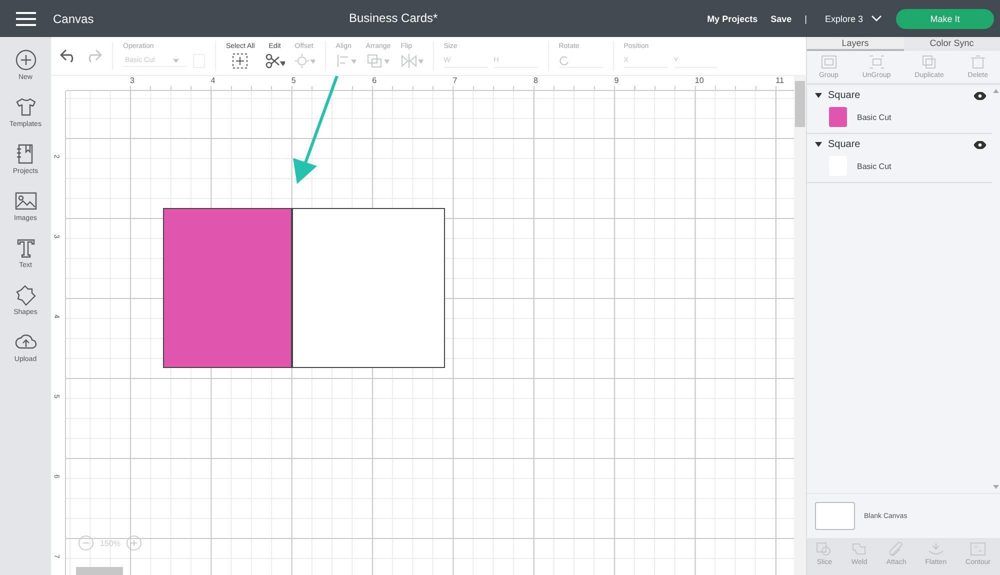  I want to click on project-title: Business Cards*, so click(393, 18).